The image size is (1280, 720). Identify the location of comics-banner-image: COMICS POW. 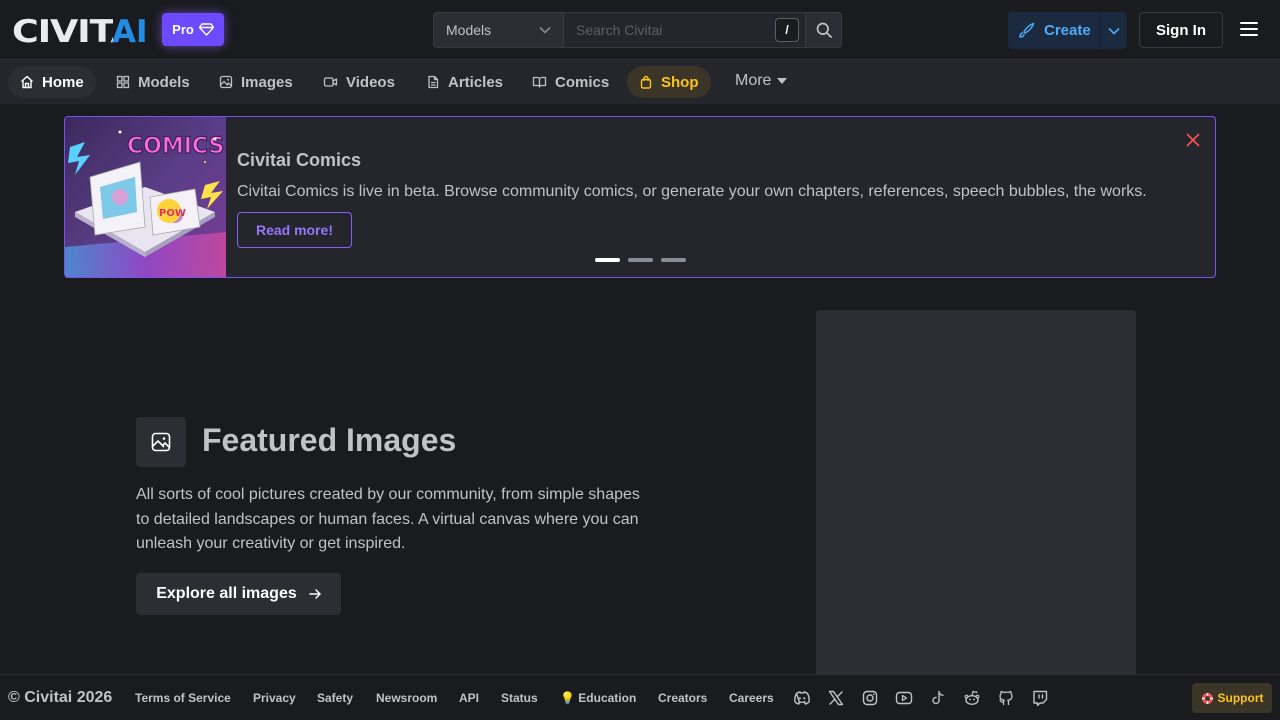
(145, 197).